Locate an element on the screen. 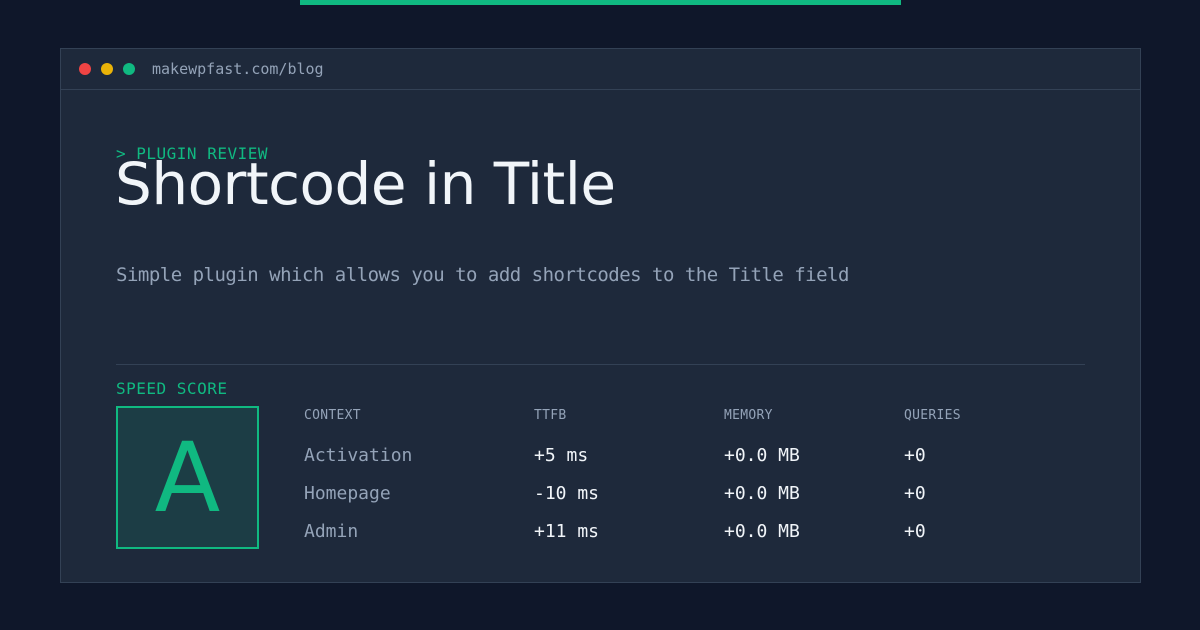 The image size is (1200, 630). column-header-ttfb: TTFB is located at coordinates (550, 415).